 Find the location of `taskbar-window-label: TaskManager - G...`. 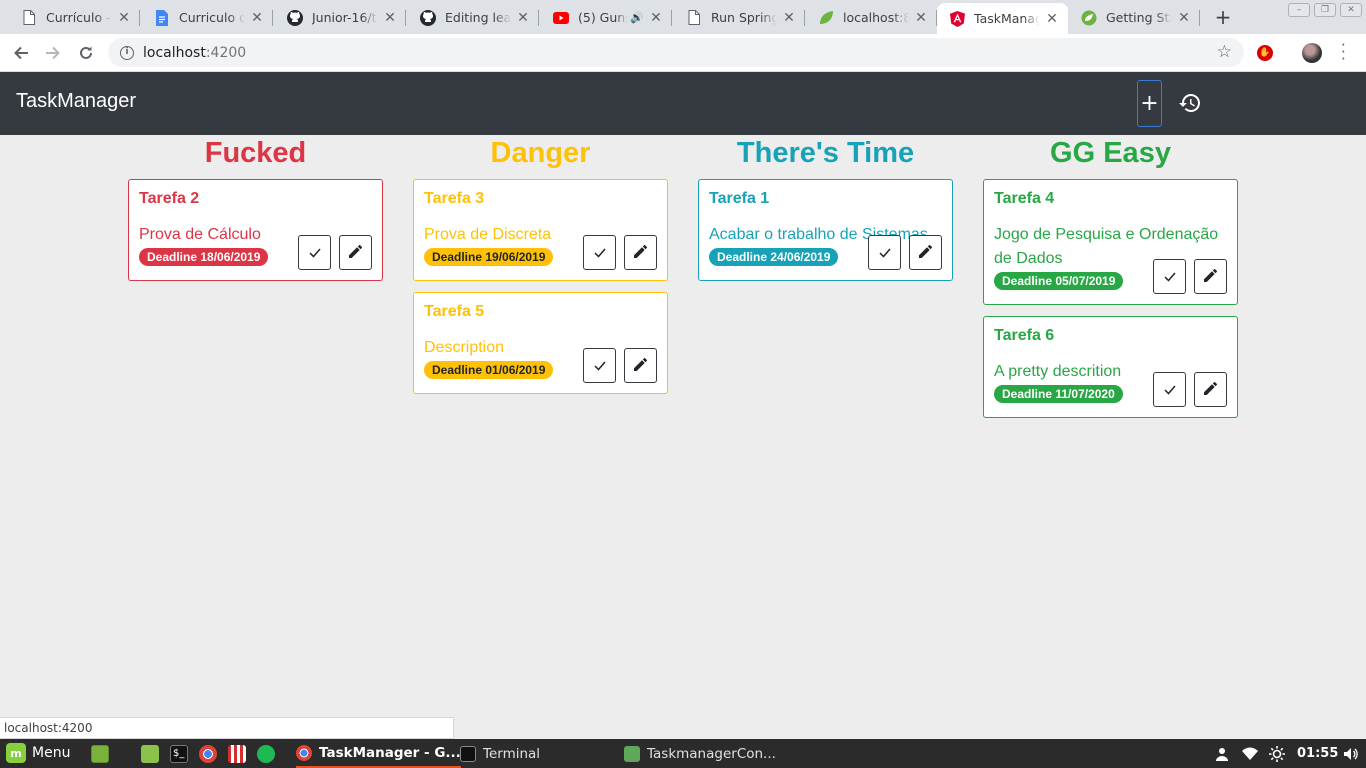

taskbar-window-label: TaskManager - G... is located at coordinates (390, 752).